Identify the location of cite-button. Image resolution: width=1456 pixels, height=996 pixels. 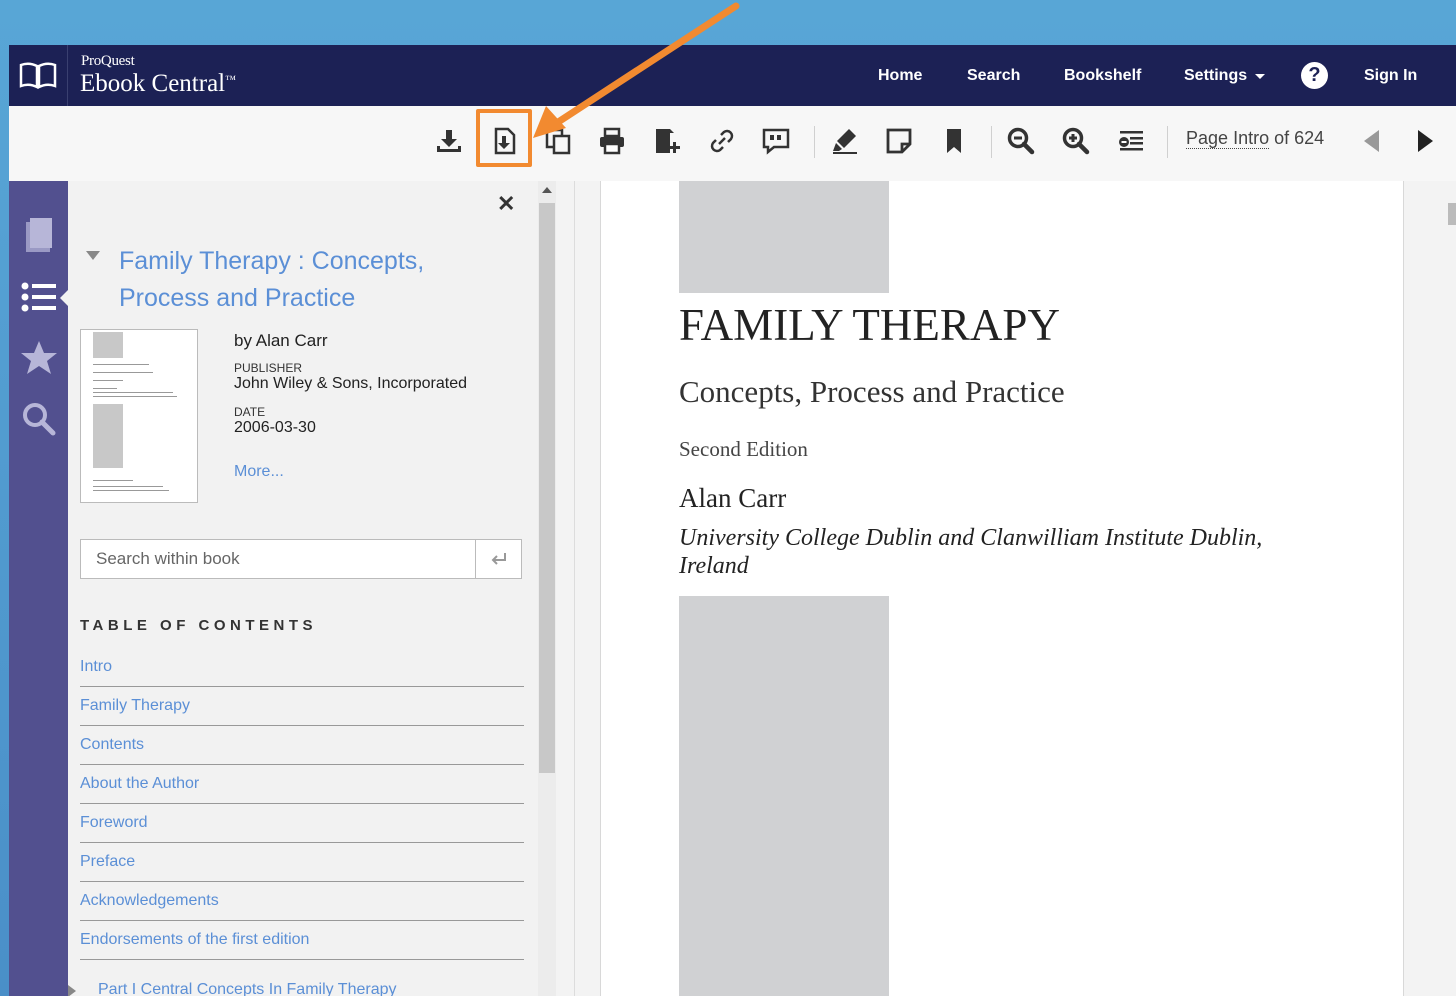
(776, 141).